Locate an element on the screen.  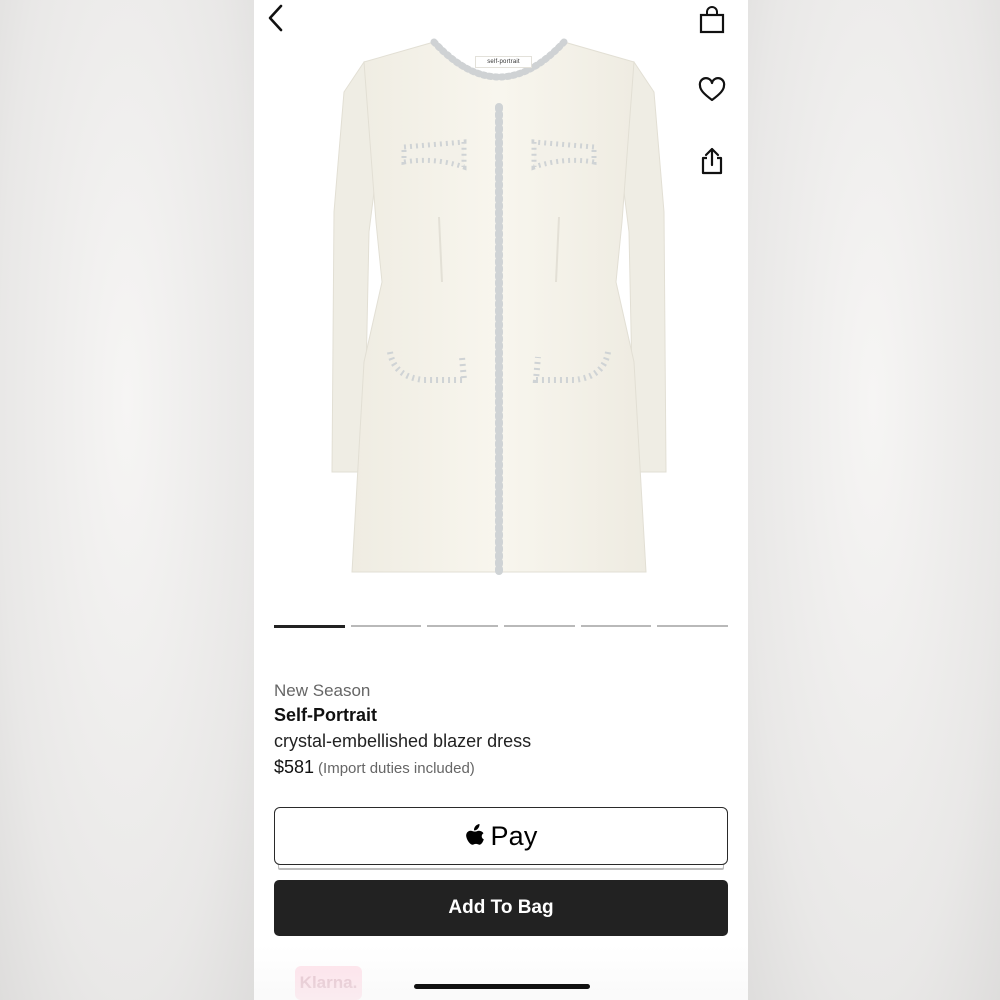
apple-pay-button: Pay is located at coordinates (501, 836).